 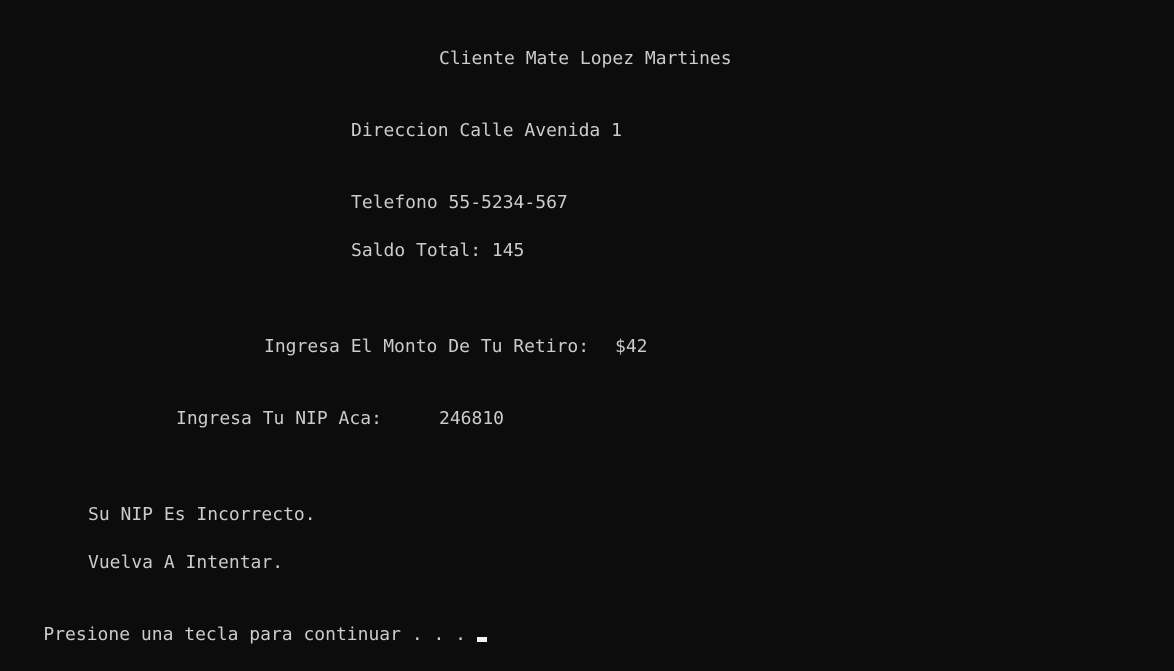 I want to click on retry-line: Vuelva A Intentar., so click(x=186, y=562).